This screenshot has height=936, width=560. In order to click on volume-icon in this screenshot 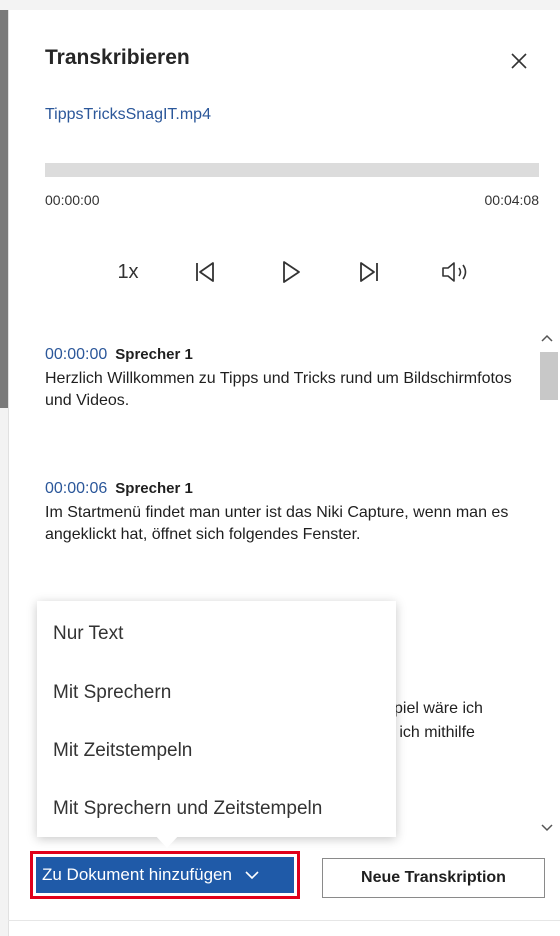, I will do `click(454, 272)`.